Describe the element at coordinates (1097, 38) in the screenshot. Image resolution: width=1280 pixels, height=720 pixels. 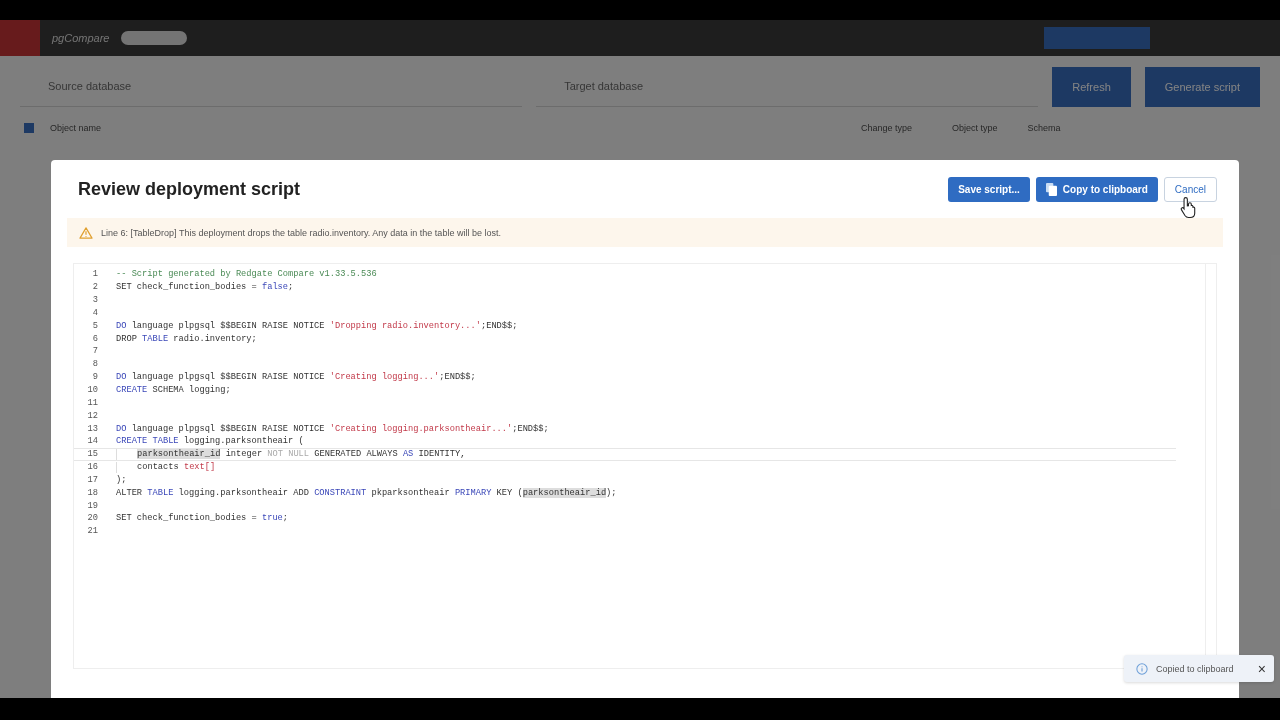
I see `feedback-button` at that location.